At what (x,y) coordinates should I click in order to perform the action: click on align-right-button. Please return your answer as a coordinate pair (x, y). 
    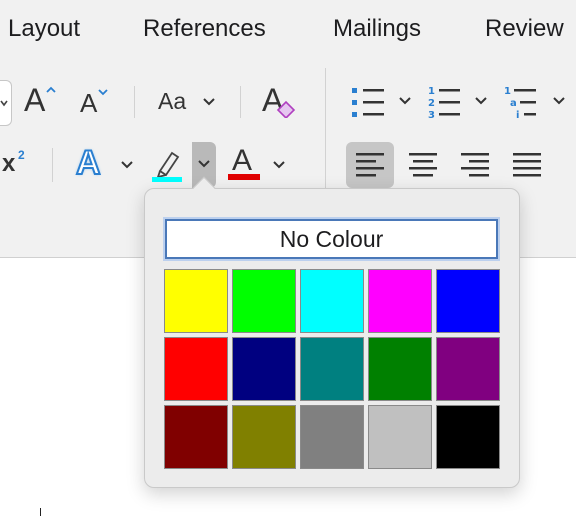
    Looking at the image, I should click on (475, 165).